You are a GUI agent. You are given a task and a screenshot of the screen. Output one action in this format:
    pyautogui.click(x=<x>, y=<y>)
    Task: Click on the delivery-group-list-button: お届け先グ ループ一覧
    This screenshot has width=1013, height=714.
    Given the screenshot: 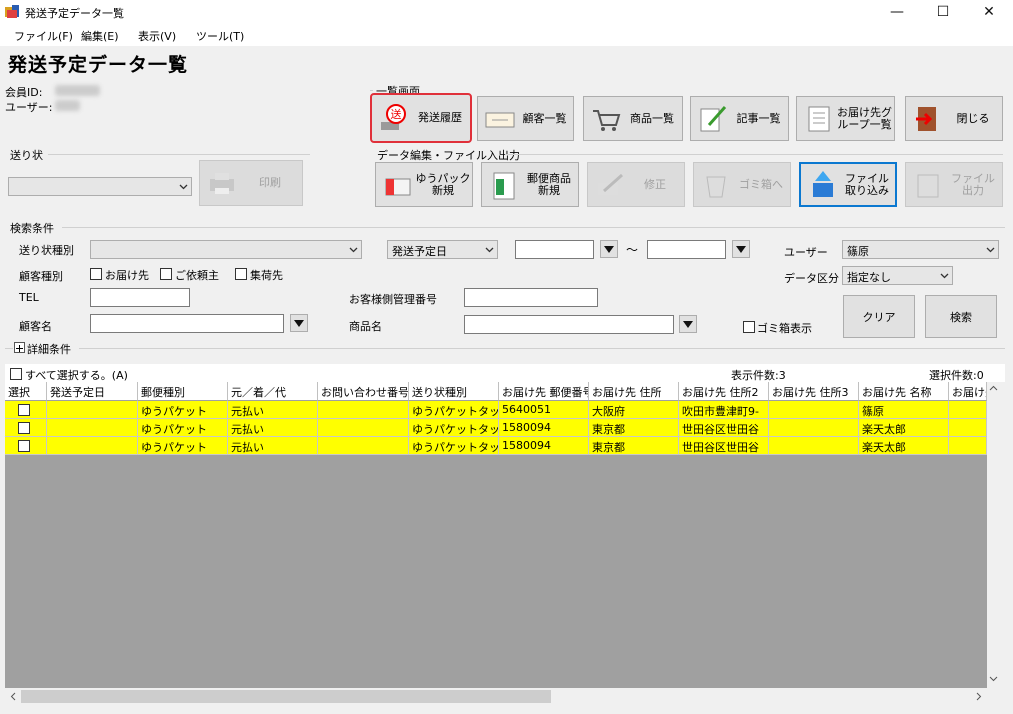 What is the action you would take?
    pyautogui.click(x=845, y=118)
    